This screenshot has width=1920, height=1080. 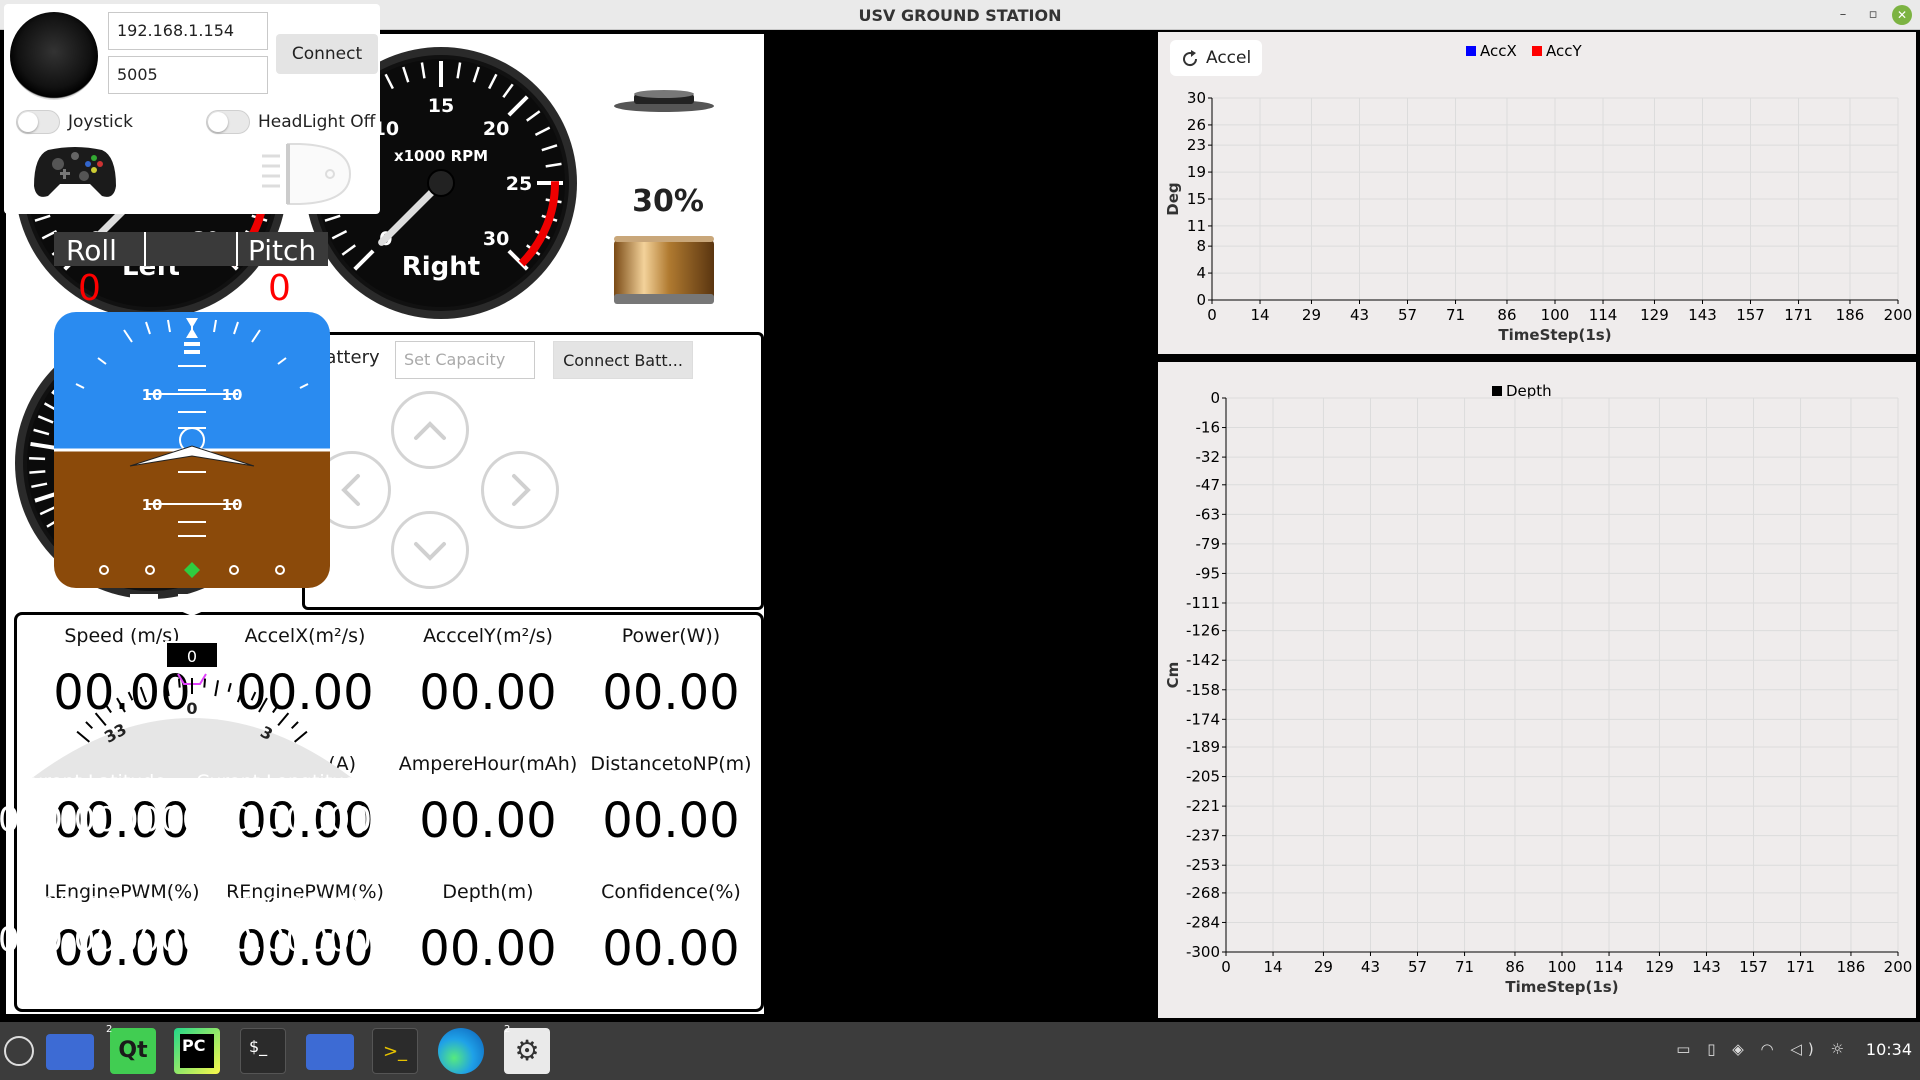 I want to click on roll-value: 0, so click(x=89, y=288).